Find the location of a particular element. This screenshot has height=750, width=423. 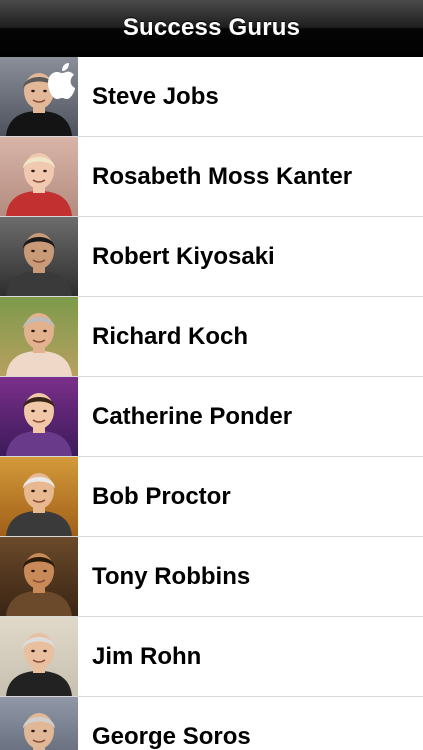

navigation-bar: Success Gurus is located at coordinates (211, 28).